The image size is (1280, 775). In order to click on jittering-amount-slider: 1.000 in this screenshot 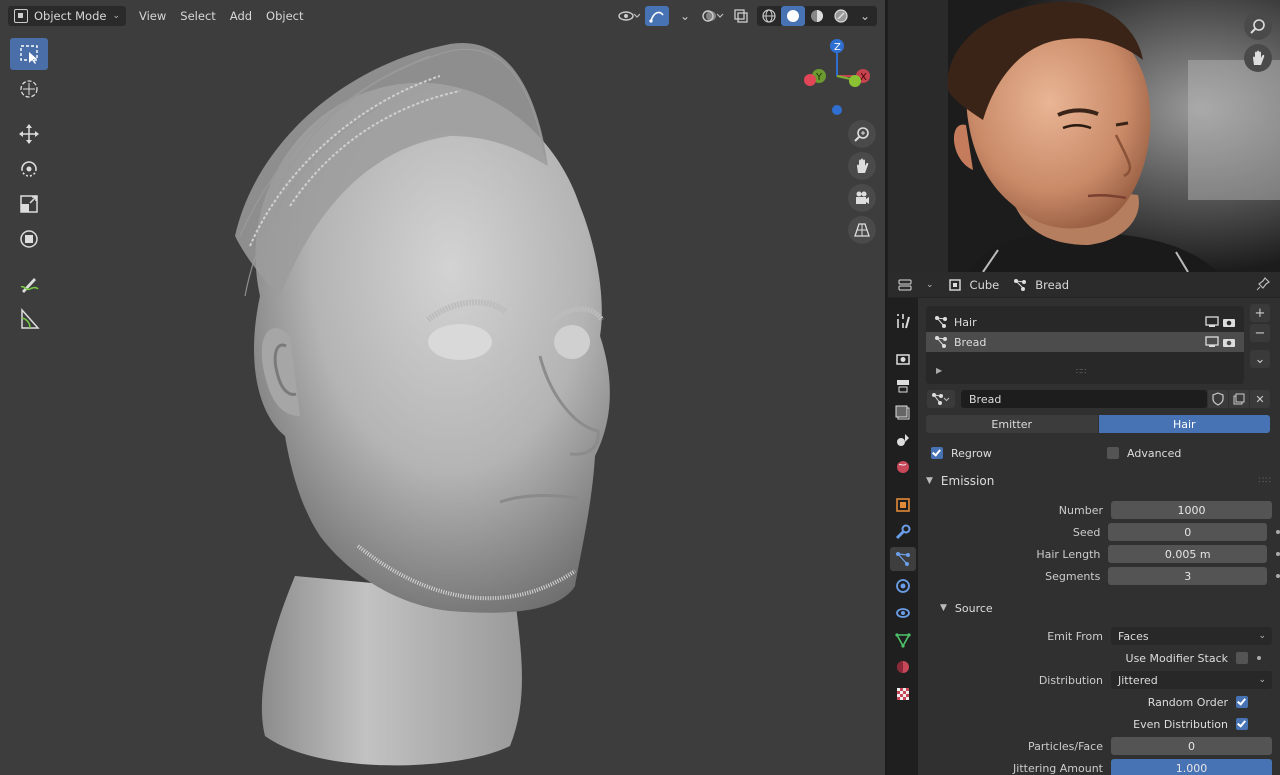, I will do `click(1191, 767)`.